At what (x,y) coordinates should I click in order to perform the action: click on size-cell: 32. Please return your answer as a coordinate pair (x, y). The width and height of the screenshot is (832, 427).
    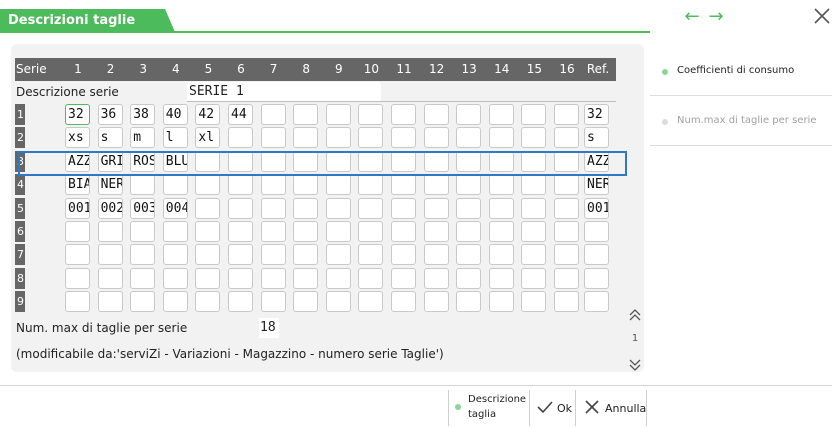
    Looking at the image, I should click on (77, 114).